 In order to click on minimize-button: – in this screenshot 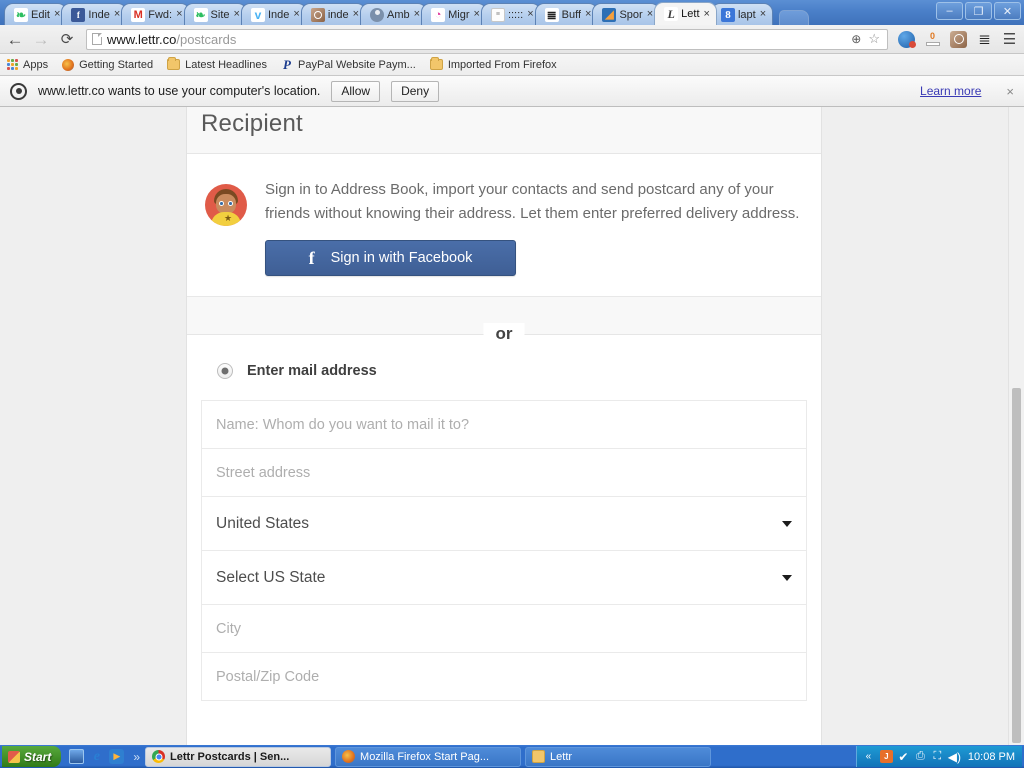, I will do `click(949, 11)`.